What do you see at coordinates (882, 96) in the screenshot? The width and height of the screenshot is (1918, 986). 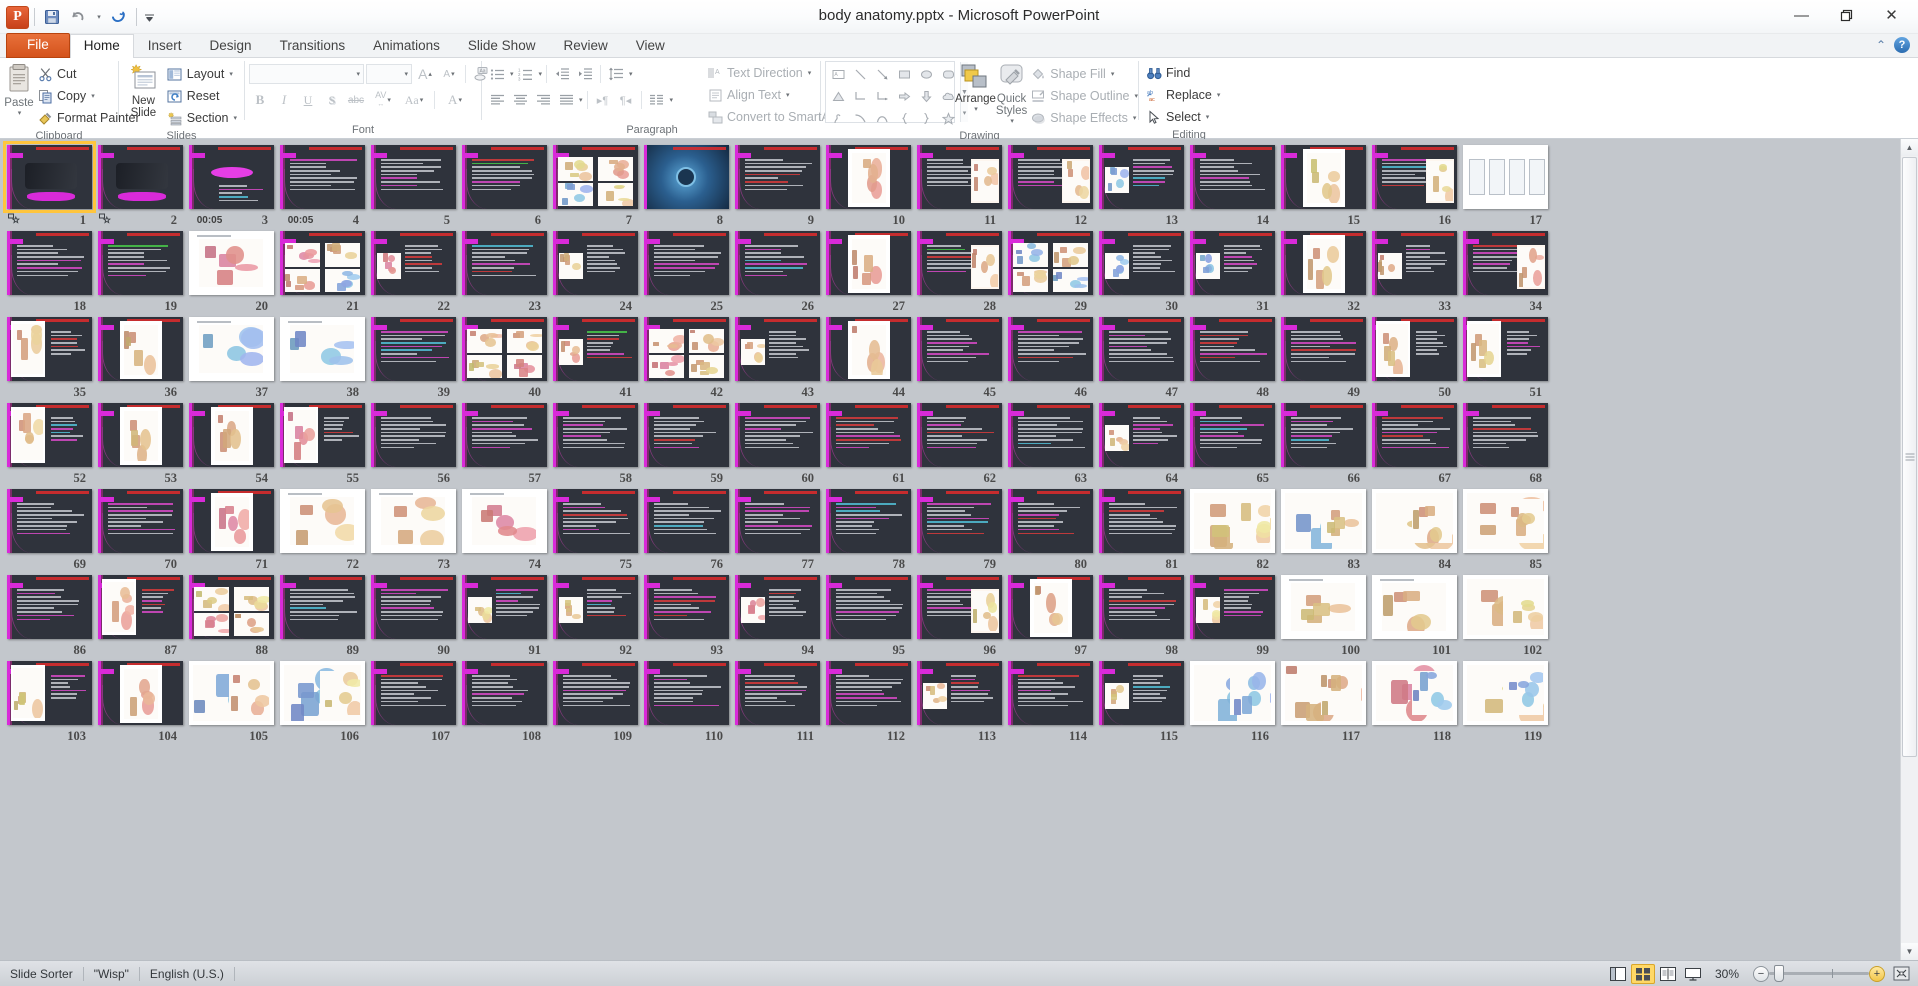 I see `shape-elbow-arrow-icon` at bounding box center [882, 96].